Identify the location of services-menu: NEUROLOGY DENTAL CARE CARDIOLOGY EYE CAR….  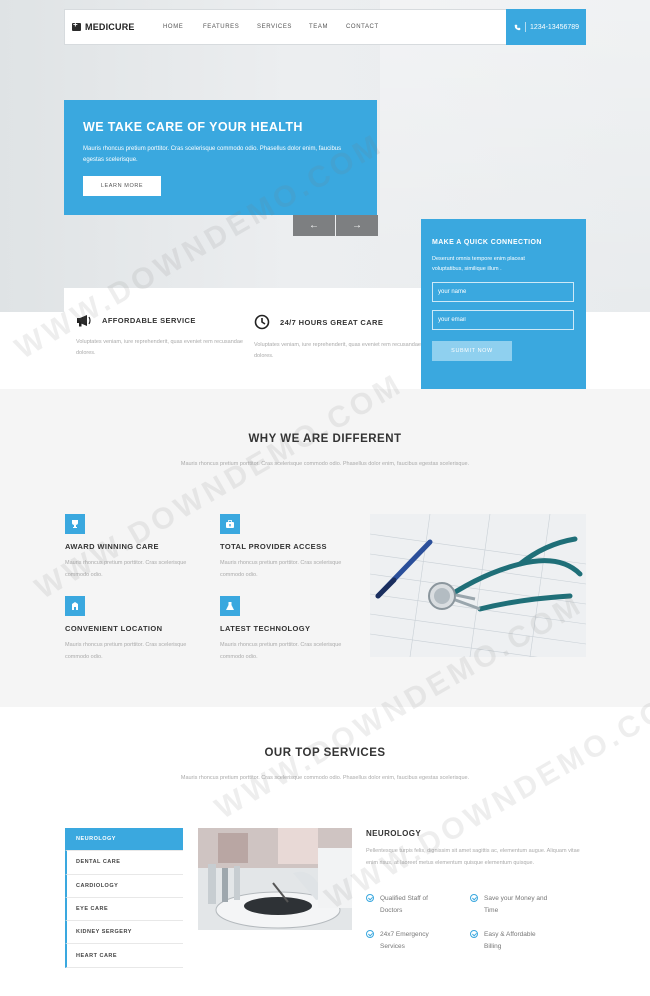
(124, 898).